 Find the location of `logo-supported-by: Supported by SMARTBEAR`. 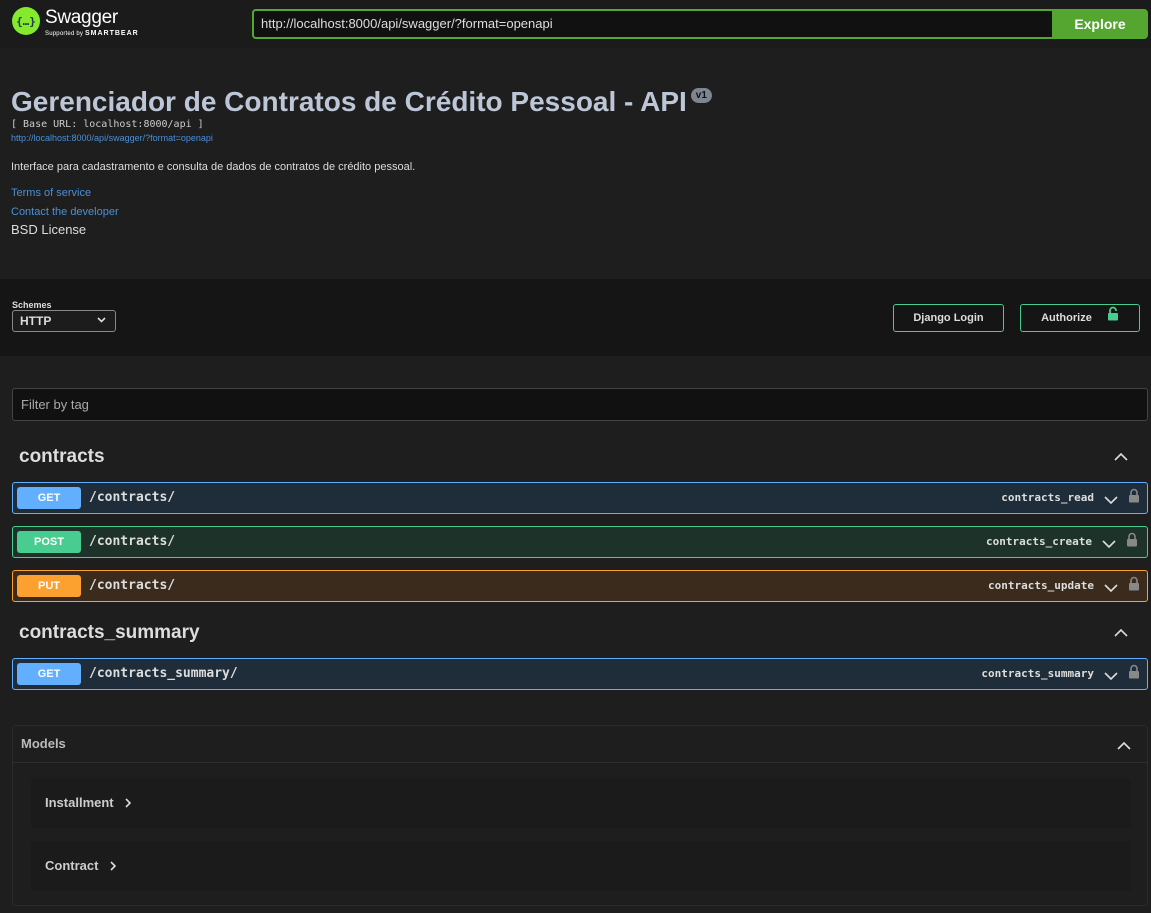

logo-supported-by: Supported by SMARTBEAR is located at coordinates (92, 33).